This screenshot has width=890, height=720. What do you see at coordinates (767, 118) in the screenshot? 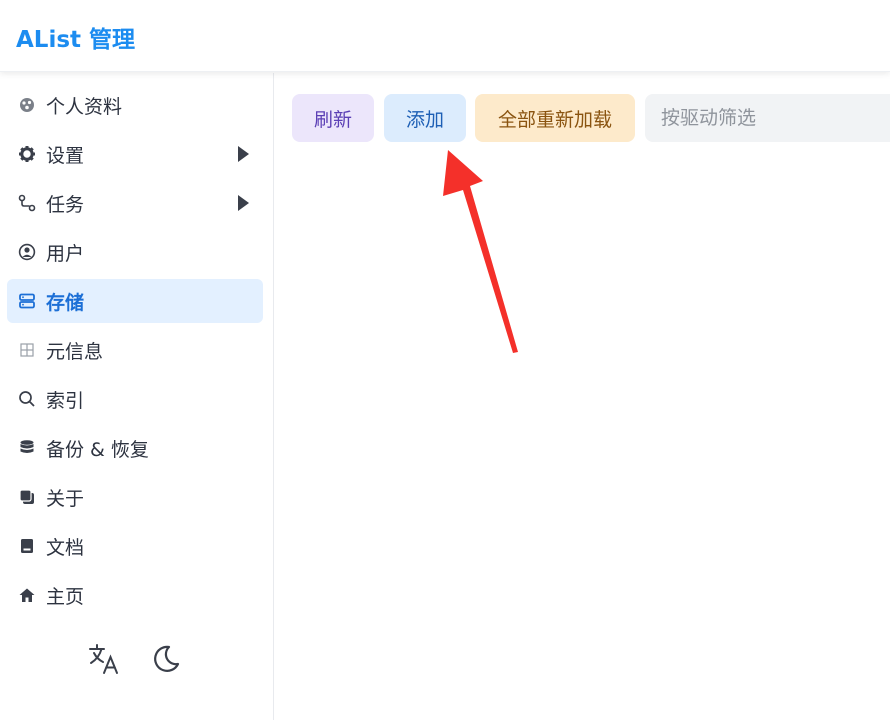
I see `driver-filter-input` at bounding box center [767, 118].